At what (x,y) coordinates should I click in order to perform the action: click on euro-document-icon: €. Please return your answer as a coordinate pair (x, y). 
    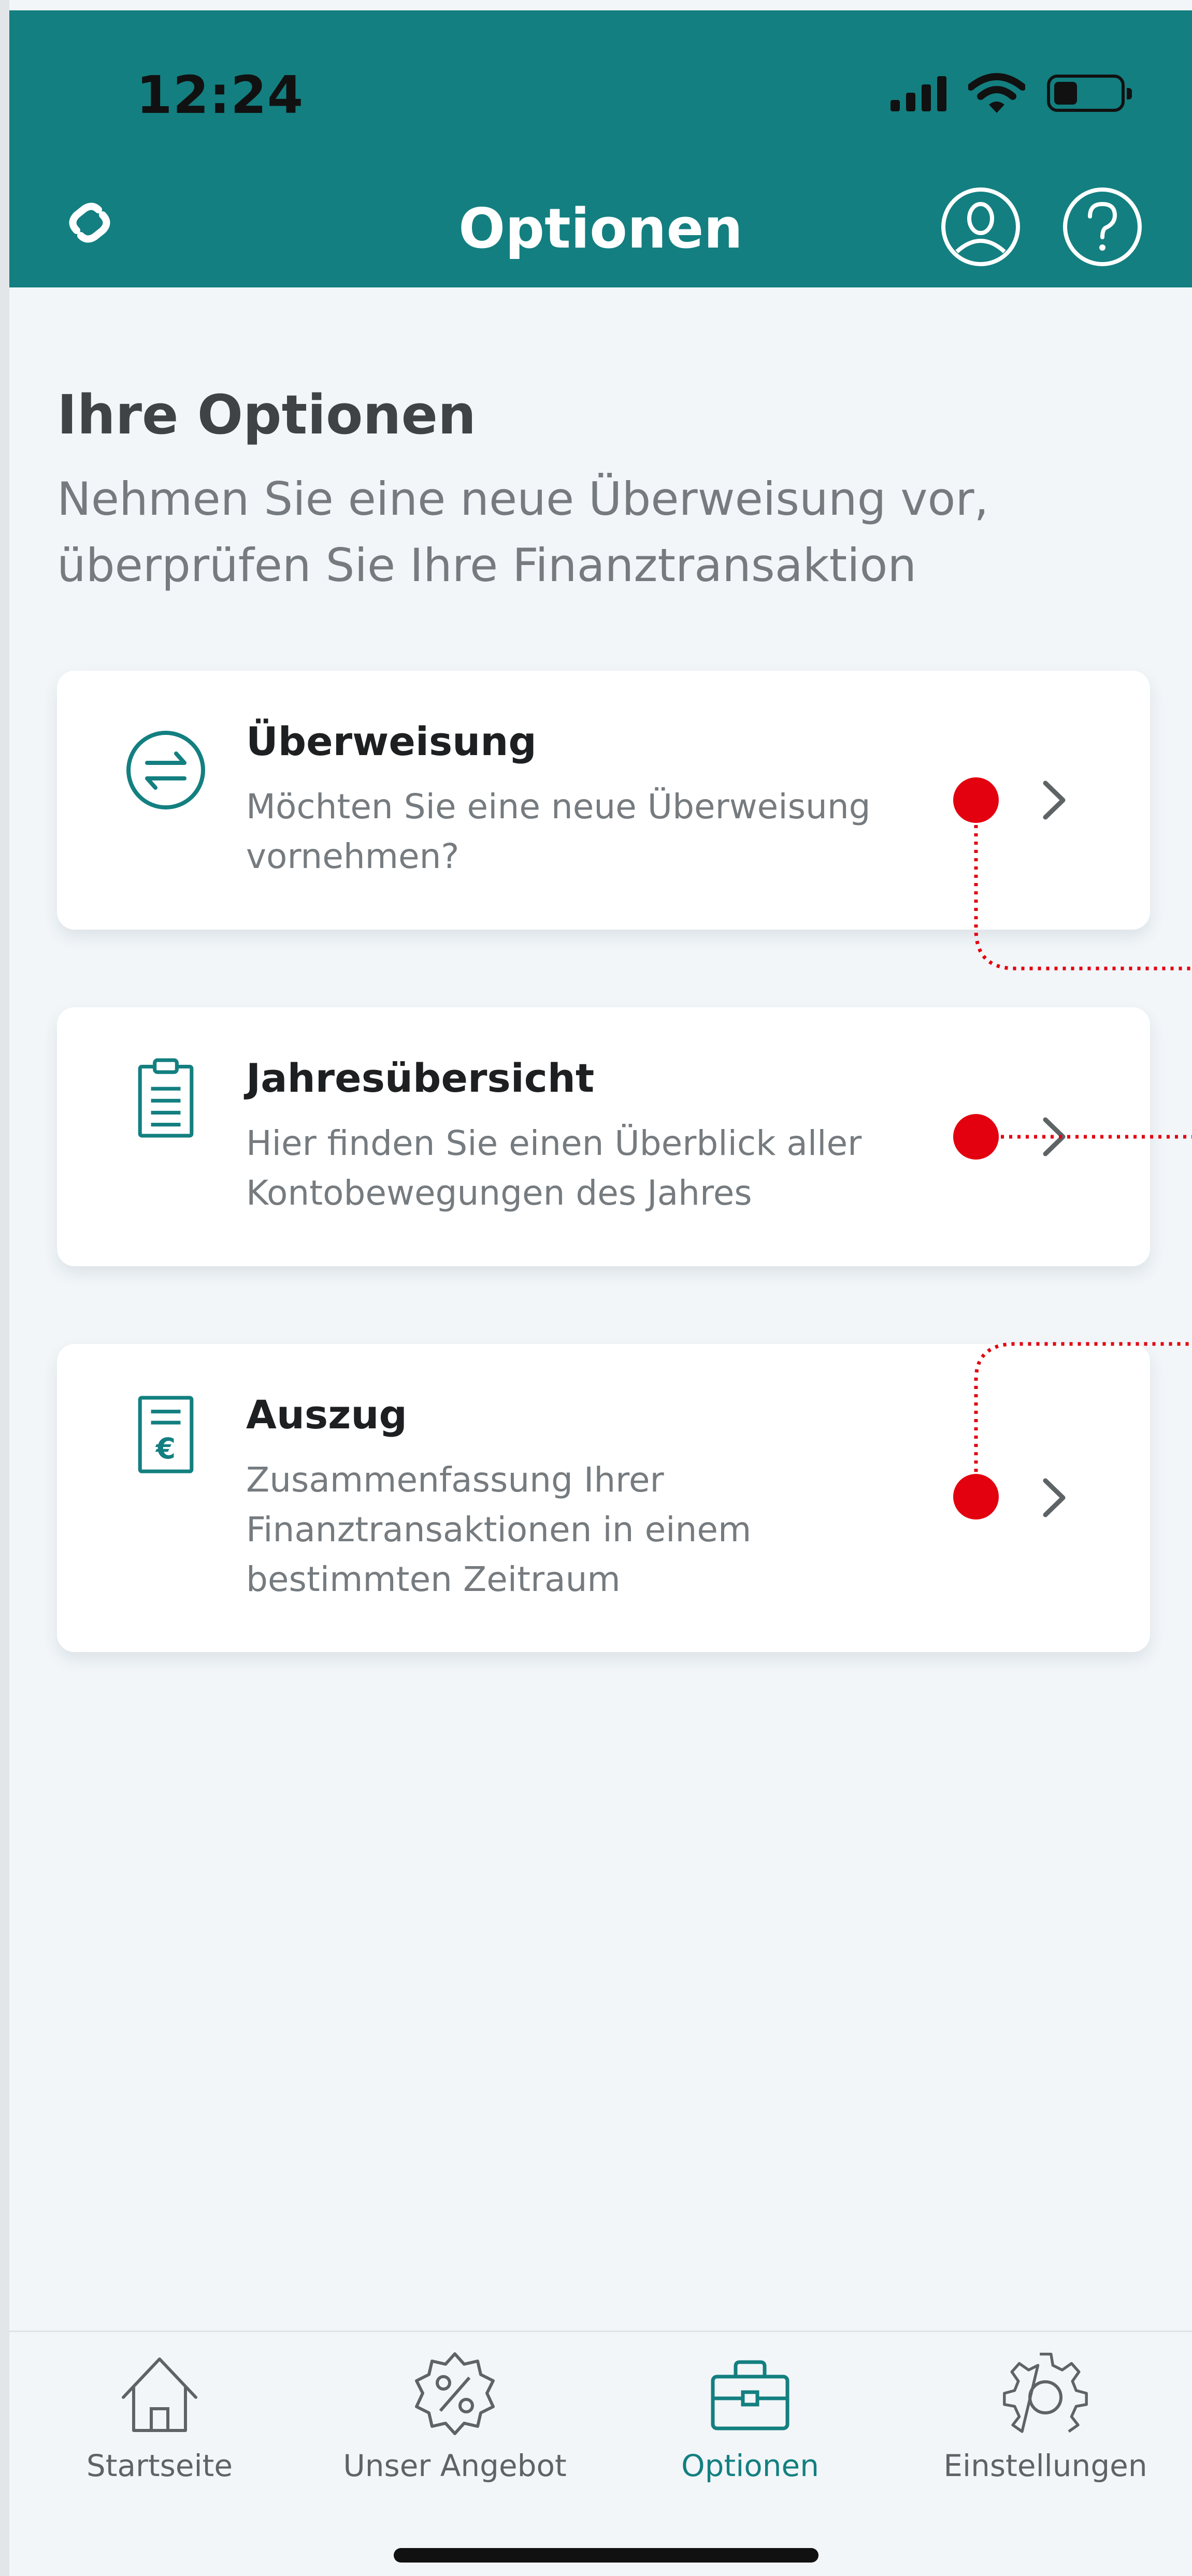
    Looking at the image, I should click on (166, 1434).